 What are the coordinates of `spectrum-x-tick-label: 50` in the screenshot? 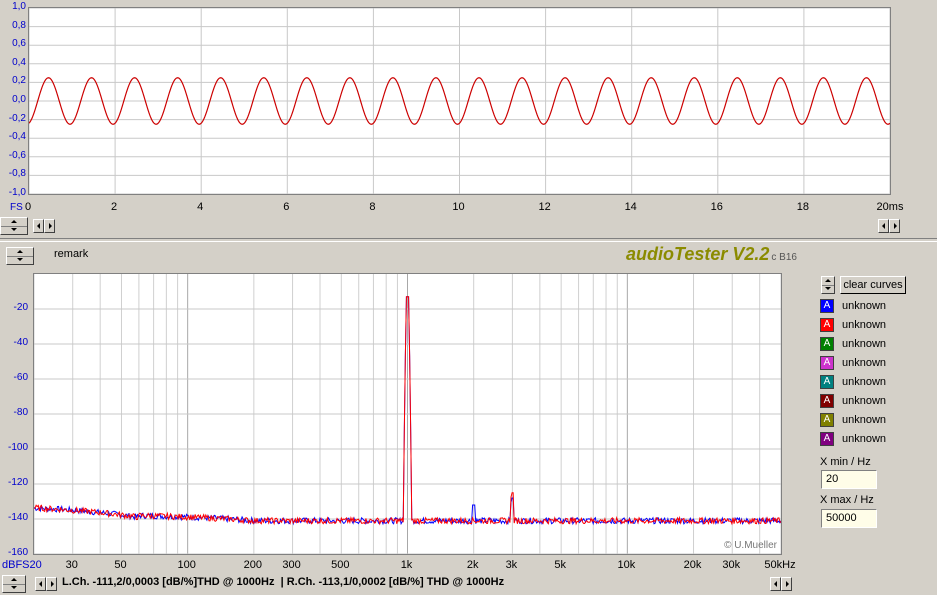 It's located at (120, 565).